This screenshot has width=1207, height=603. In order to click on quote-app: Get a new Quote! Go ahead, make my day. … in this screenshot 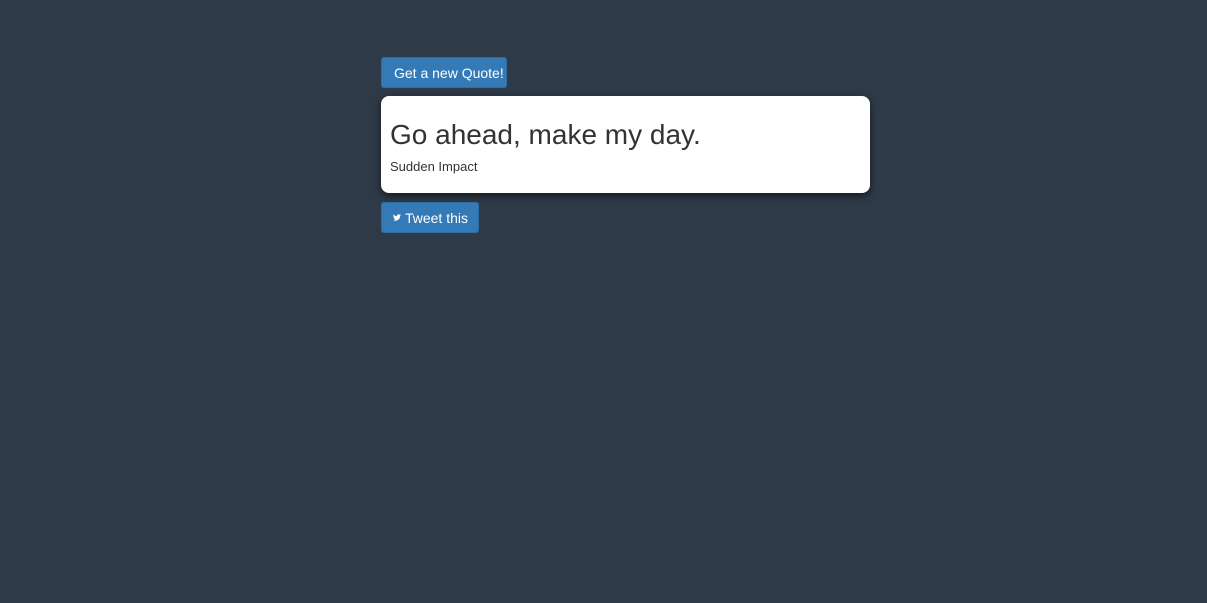, I will do `click(625, 145)`.